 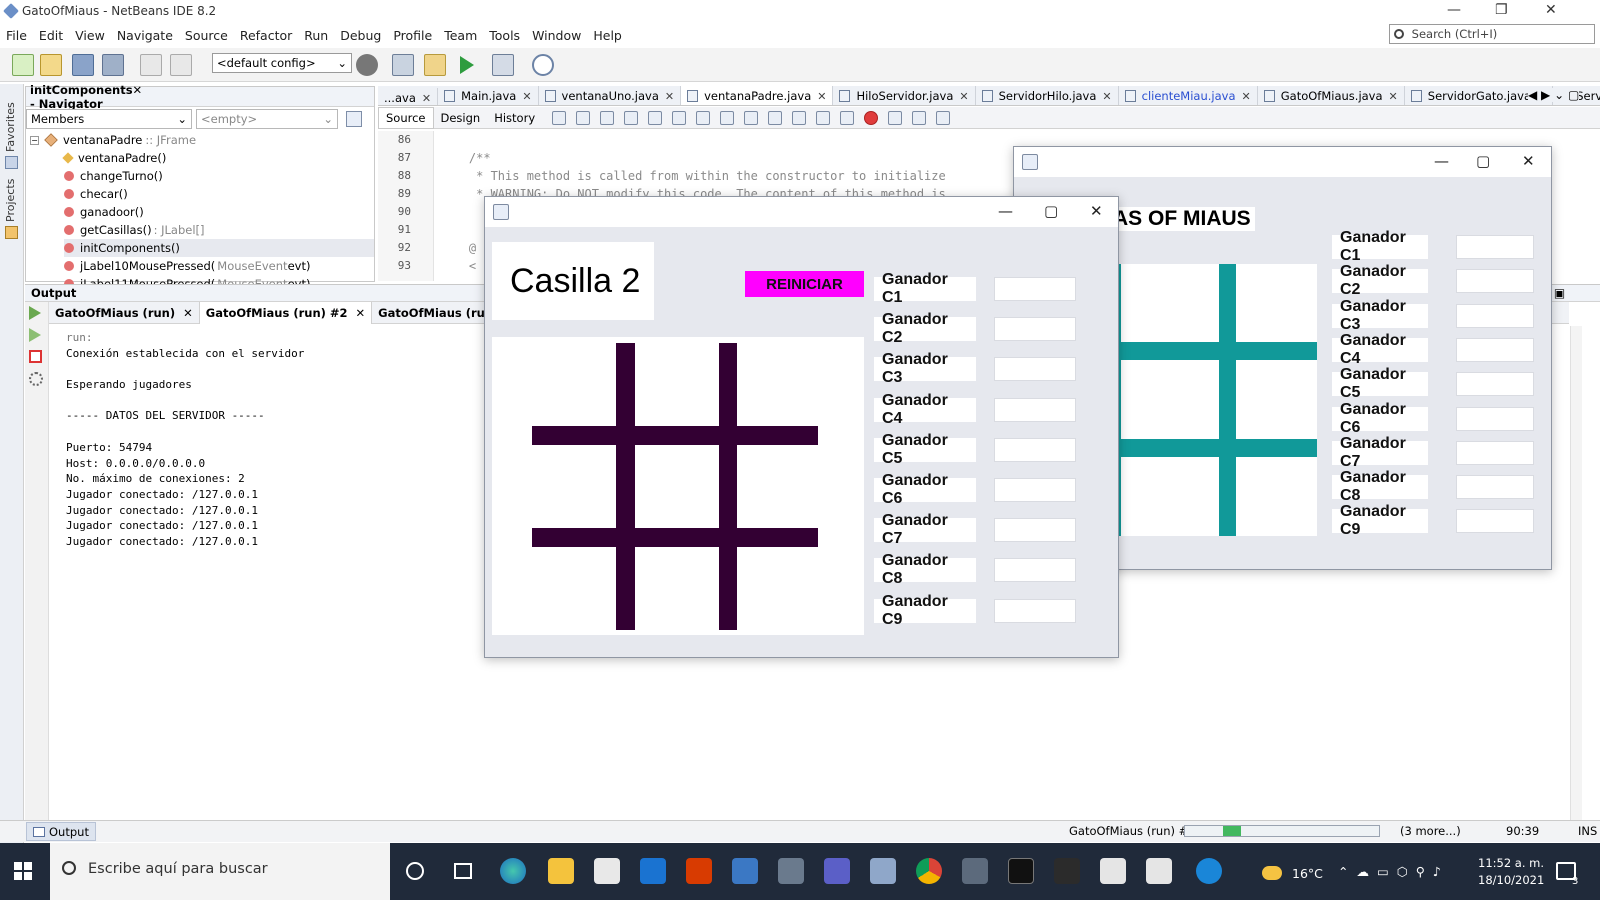 I want to click on cortana-icon, so click(x=415, y=871).